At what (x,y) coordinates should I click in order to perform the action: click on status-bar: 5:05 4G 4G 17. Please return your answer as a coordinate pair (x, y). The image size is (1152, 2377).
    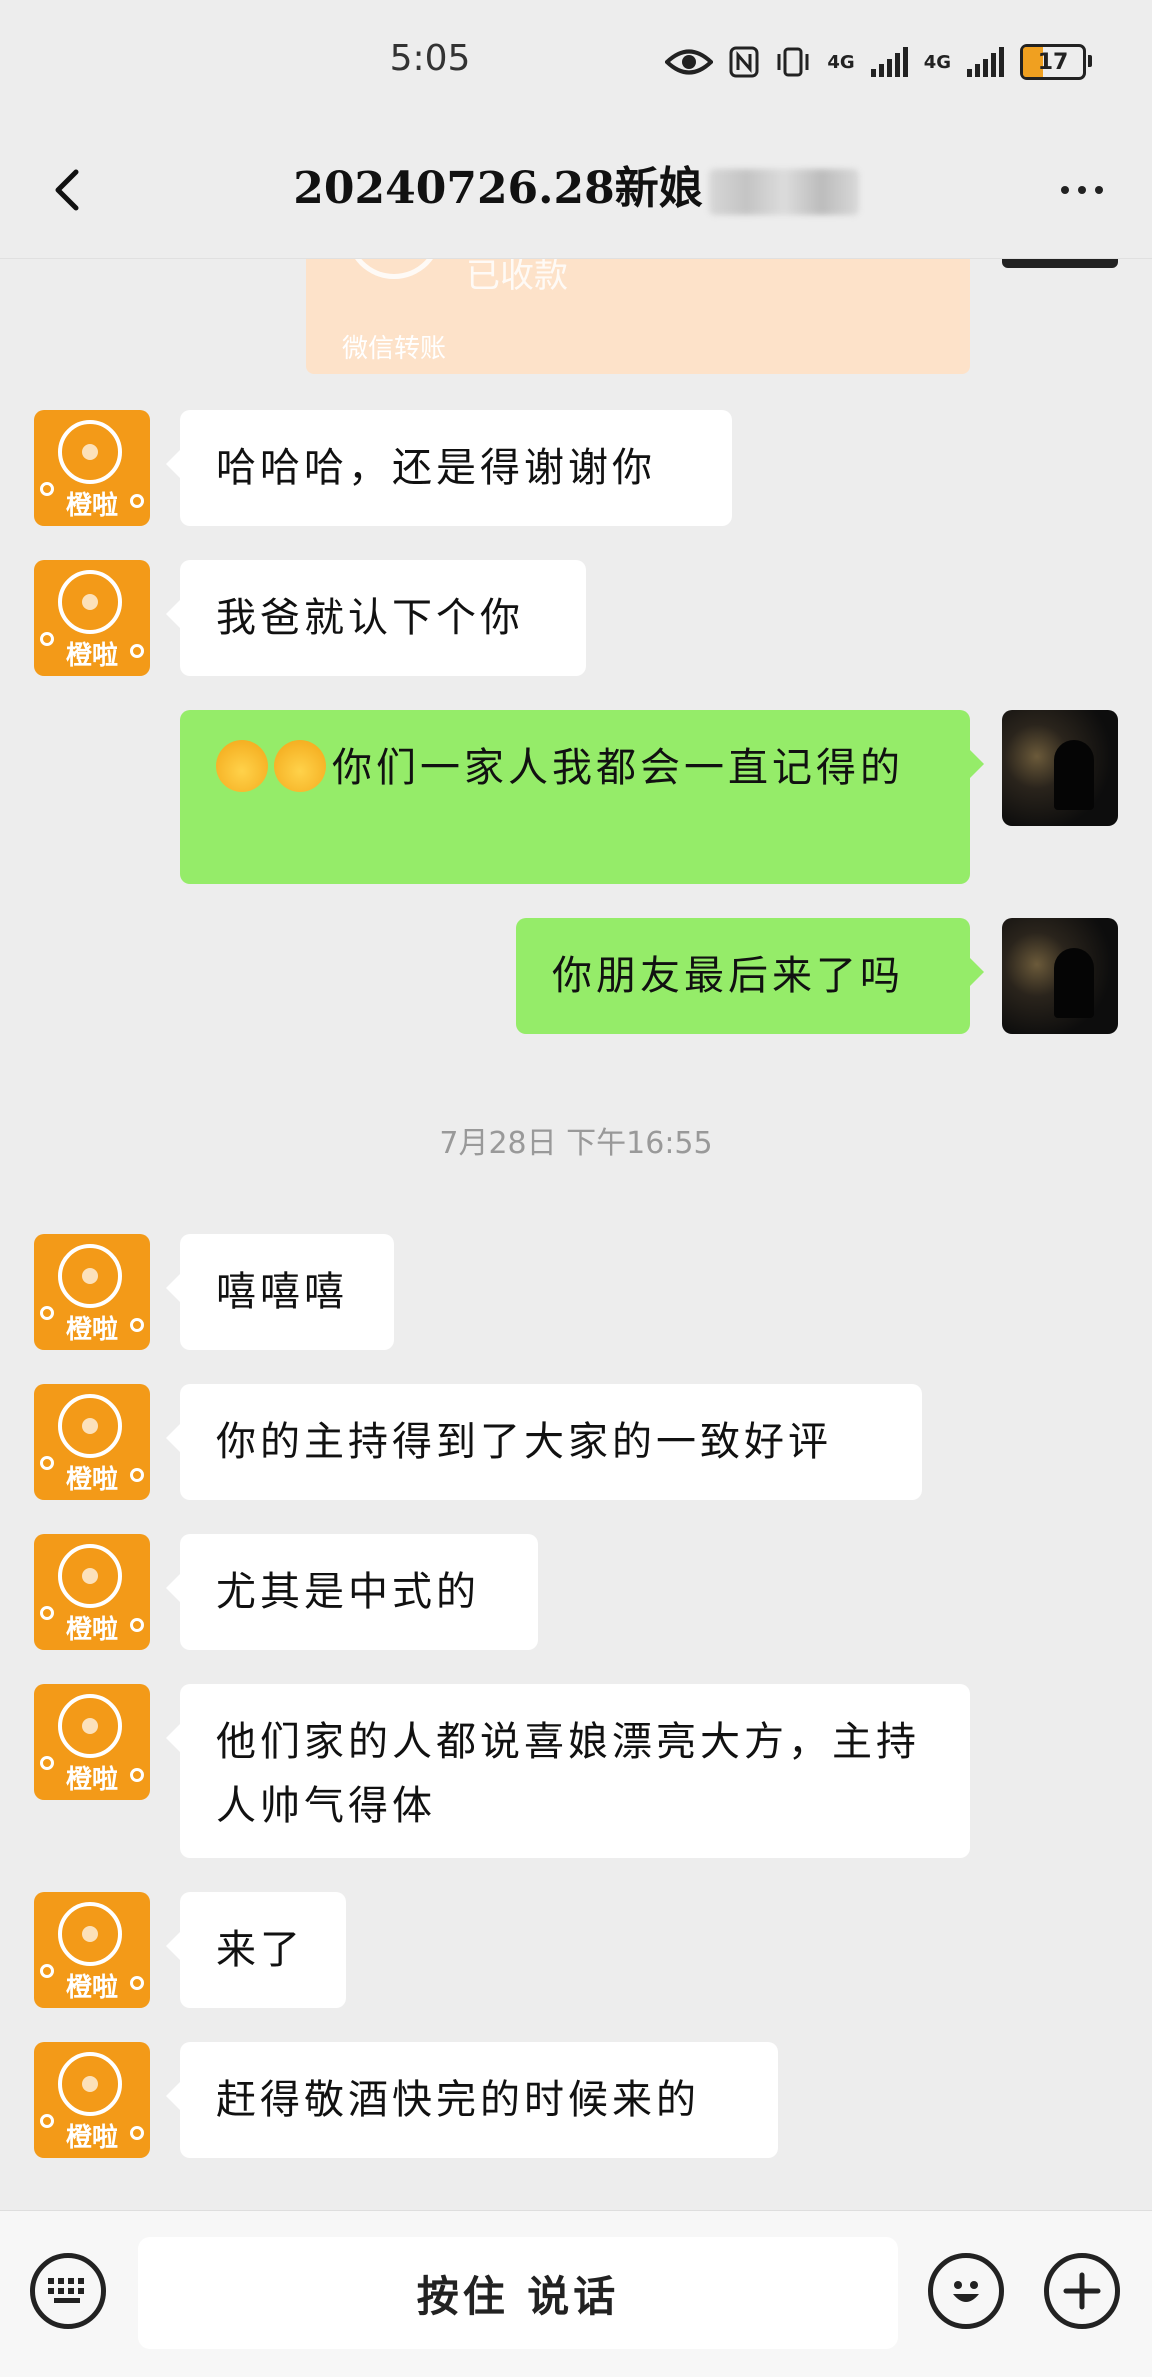
    Looking at the image, I should click on (576, 65).